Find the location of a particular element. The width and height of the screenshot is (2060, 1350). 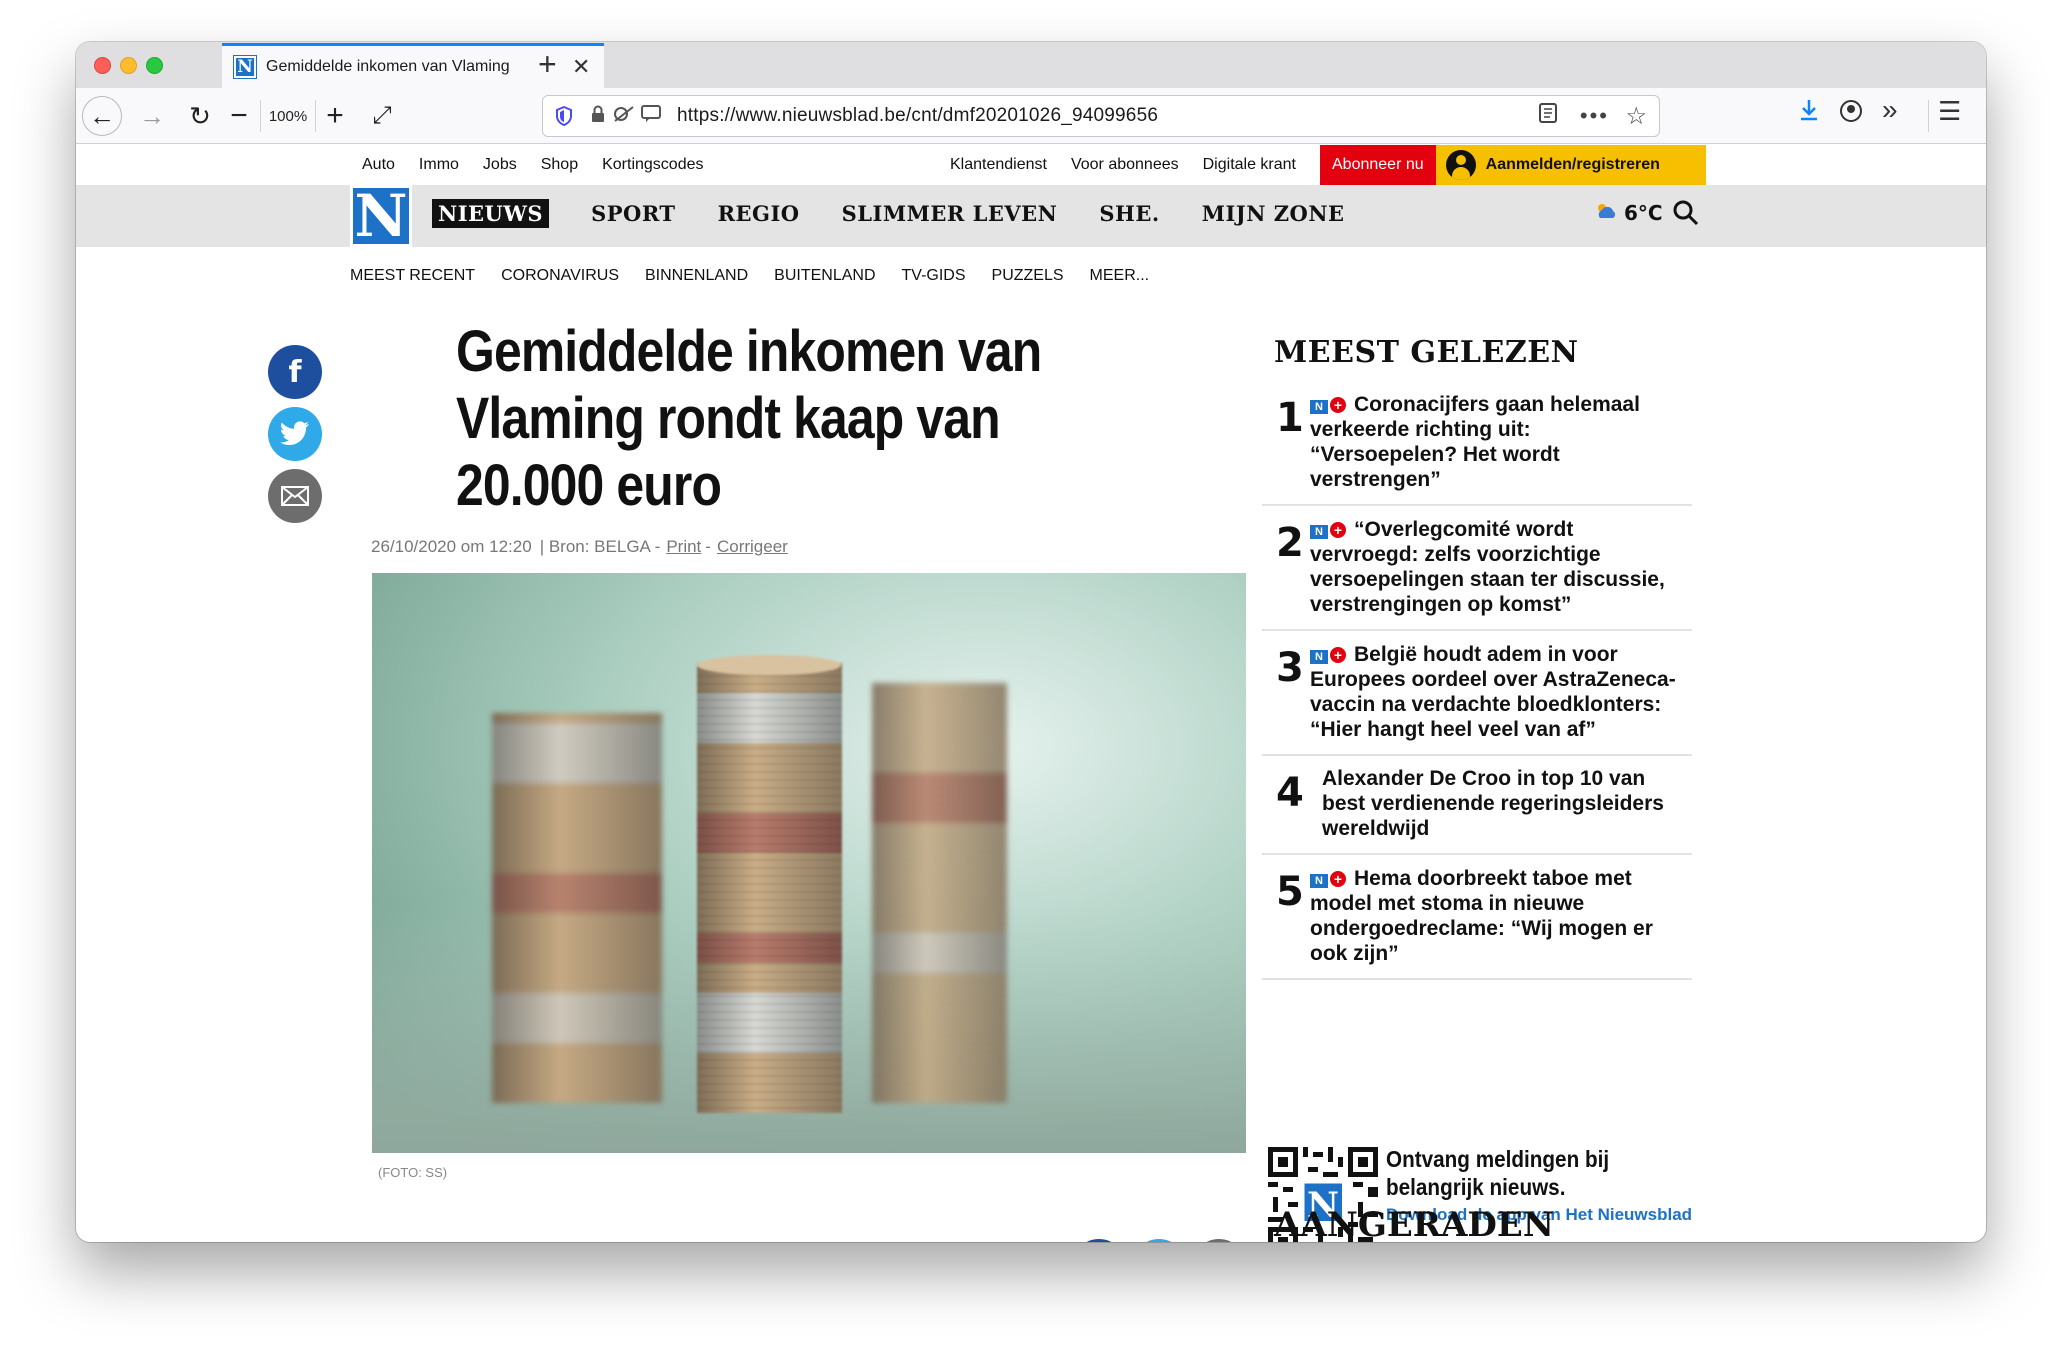

nav-nieuws: NIEUWS is located at coordinates (491, 213).